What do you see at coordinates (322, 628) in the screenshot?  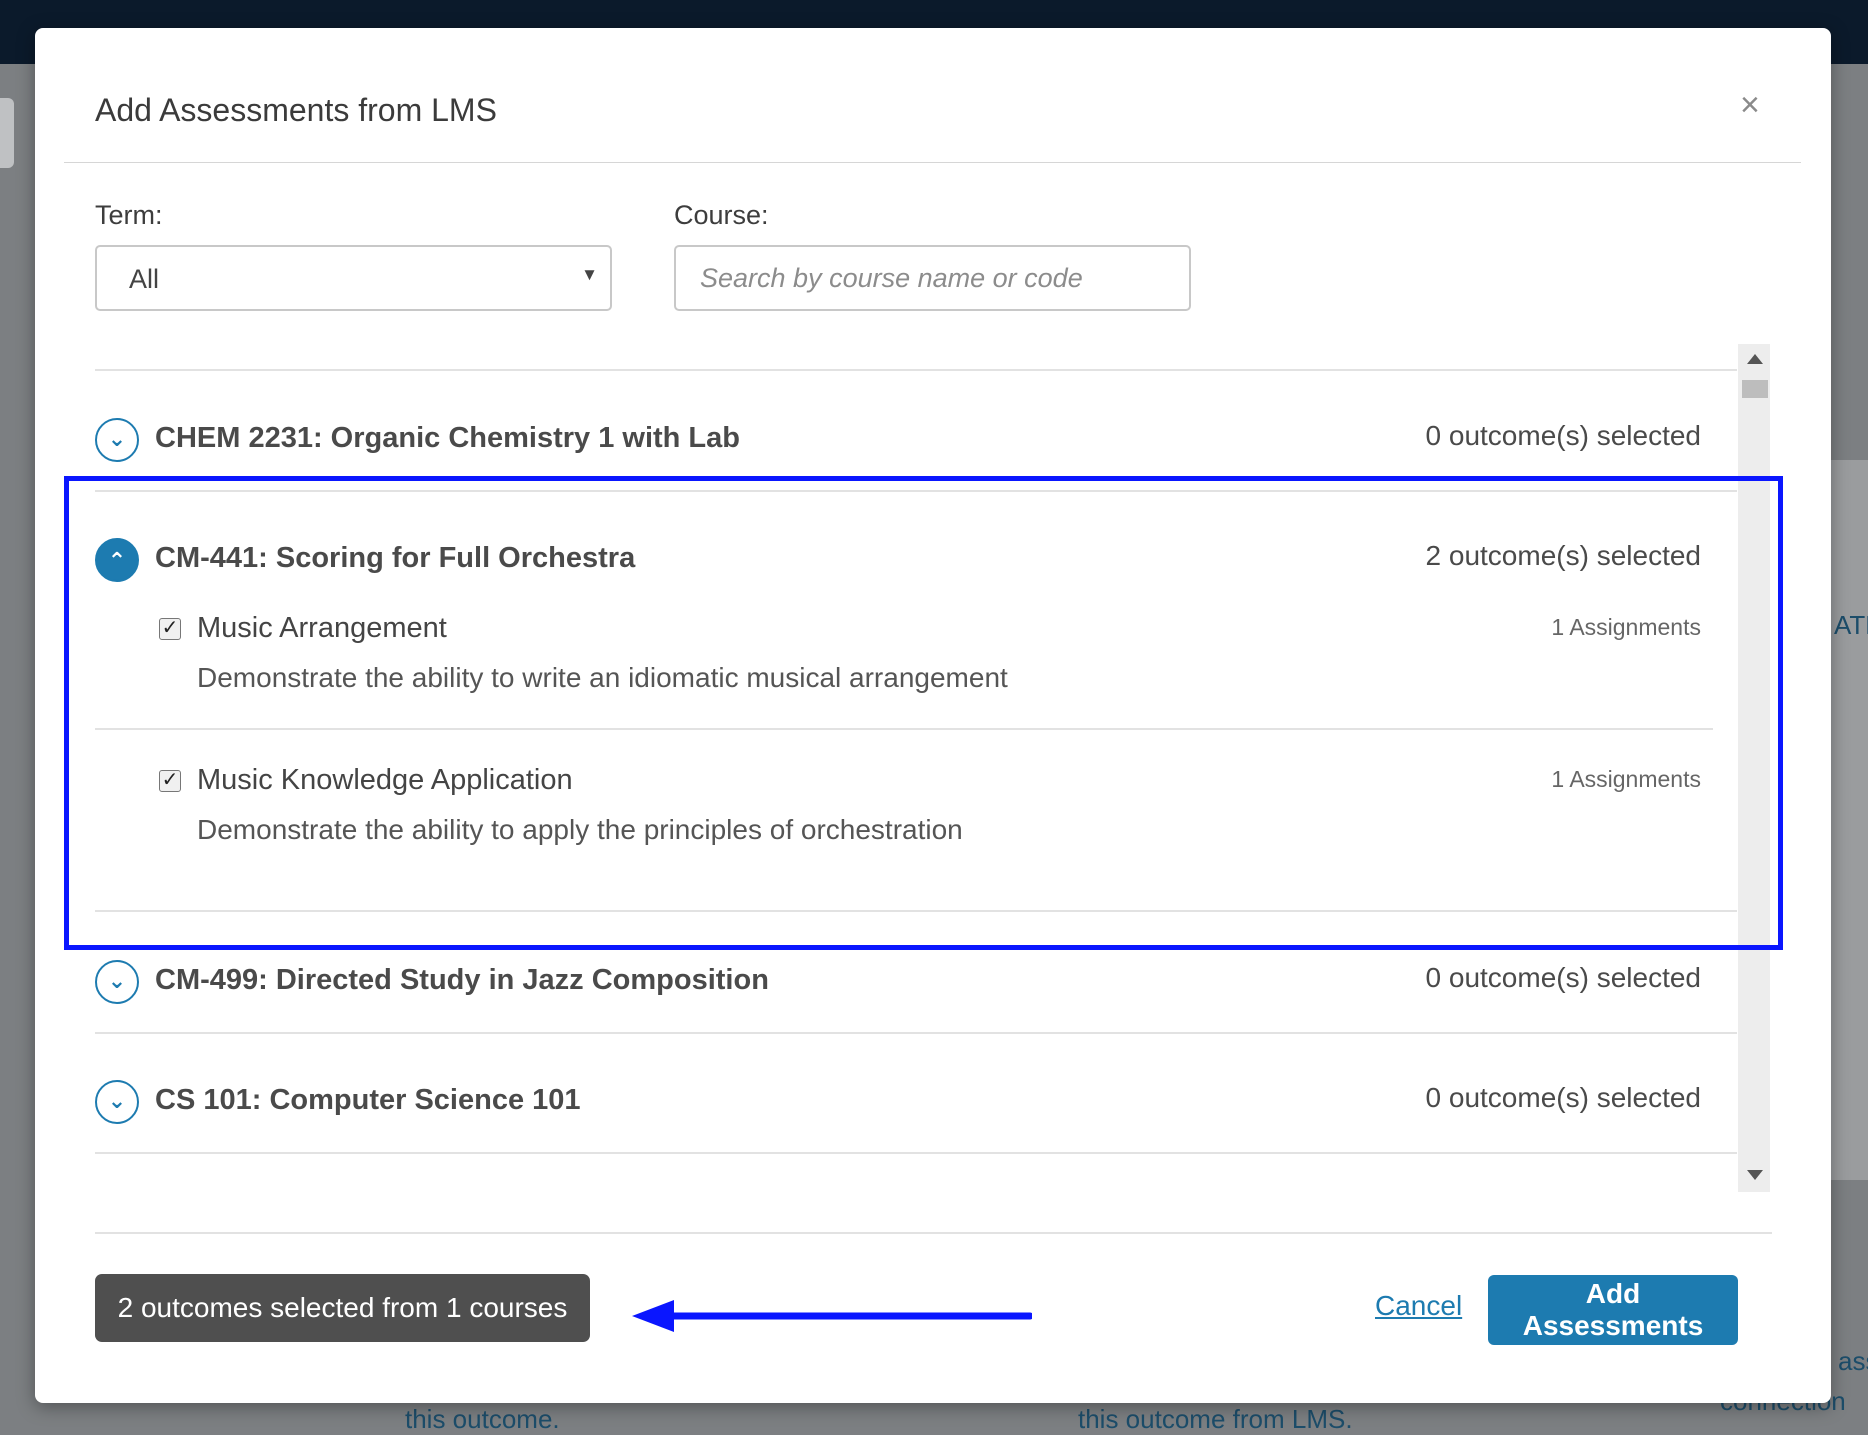 I see `outcome-title: Music Arrangement` at bounding box center [322, 628].